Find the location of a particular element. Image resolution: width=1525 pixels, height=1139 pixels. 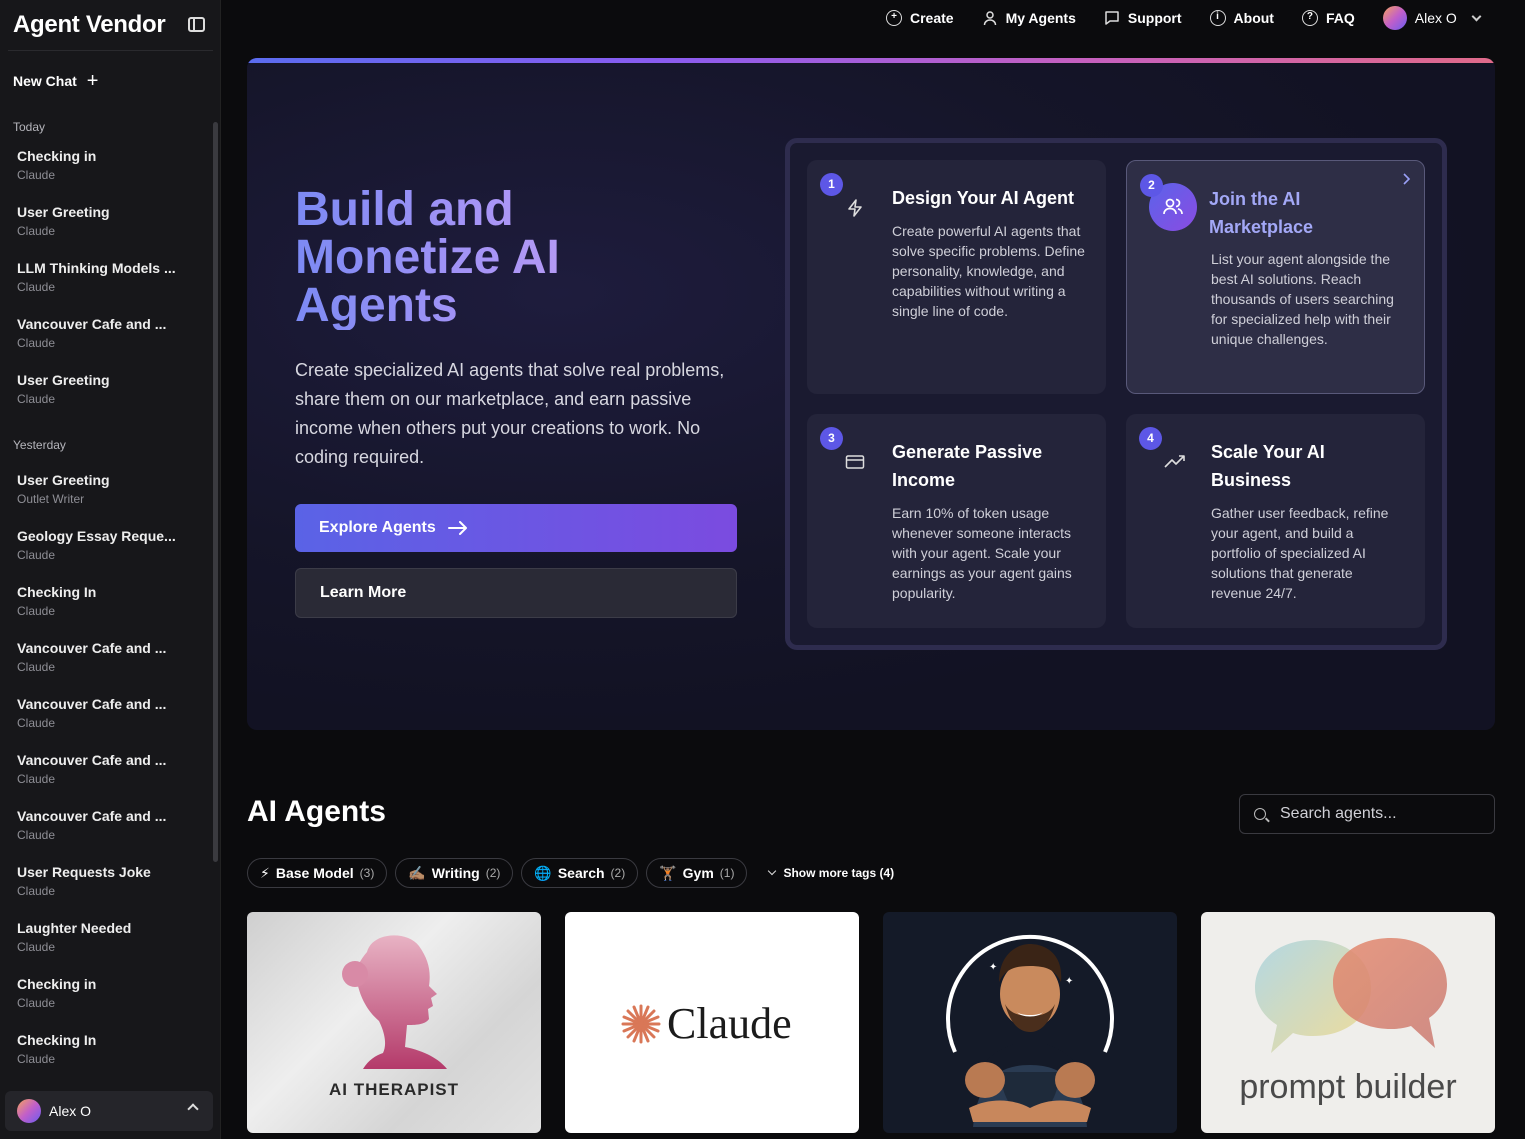

history-item: Geology Essay Reque... Claude is located at coordinates (110, 552).